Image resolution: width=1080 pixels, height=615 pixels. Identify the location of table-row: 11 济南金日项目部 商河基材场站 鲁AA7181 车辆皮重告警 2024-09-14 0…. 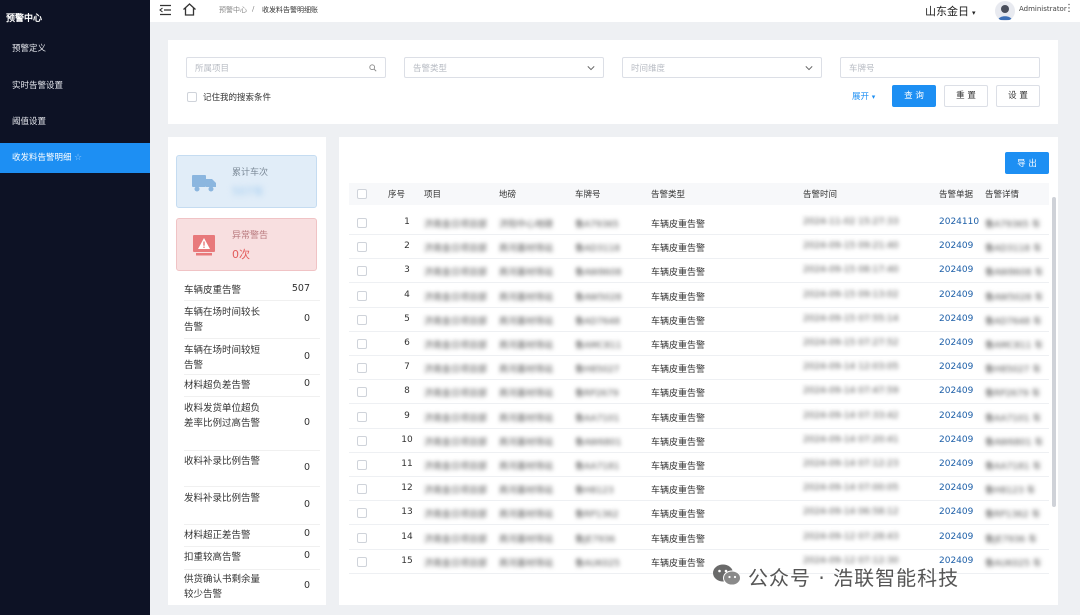
(699, 465).